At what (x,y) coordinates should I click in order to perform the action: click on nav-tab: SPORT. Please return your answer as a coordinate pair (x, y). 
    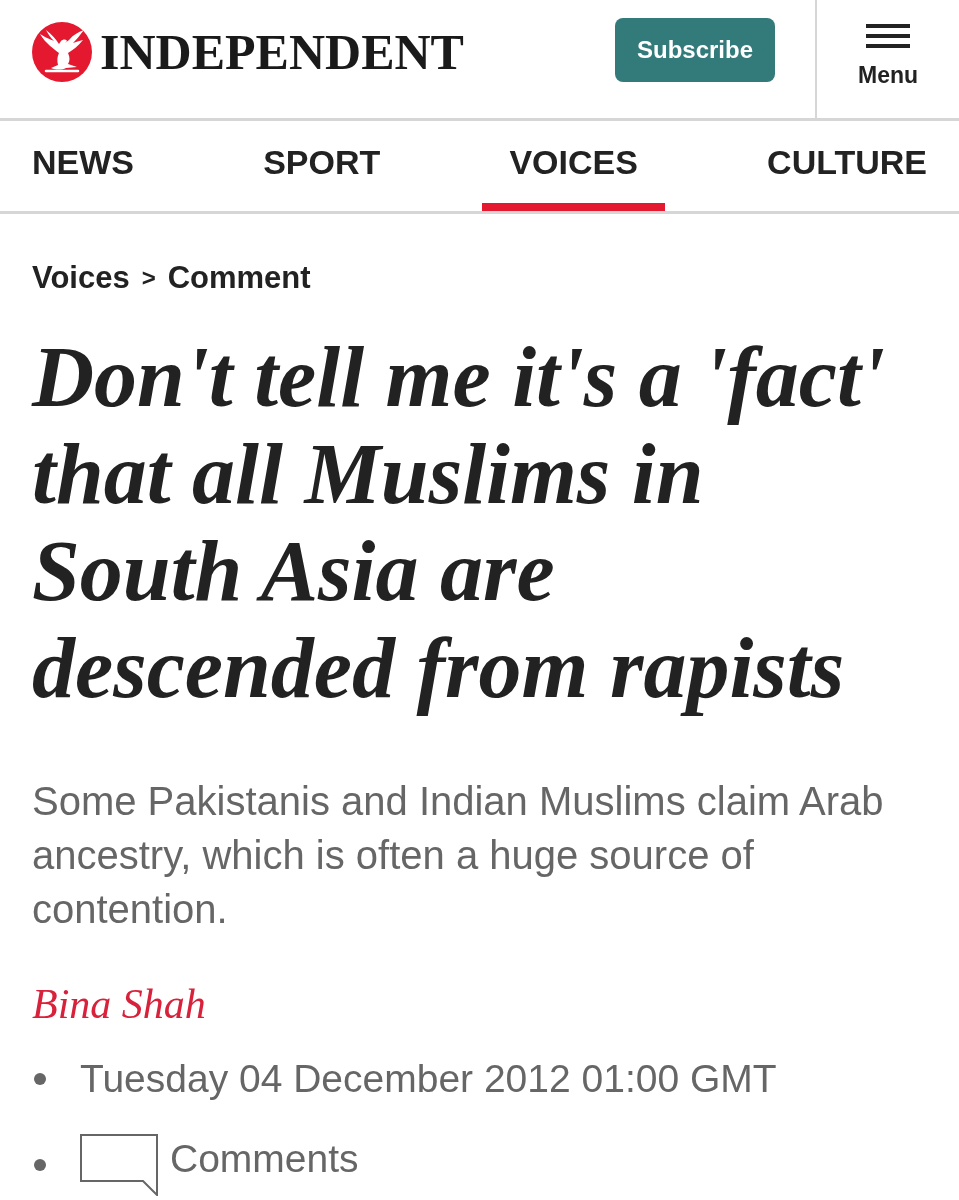
    Looking at the image, I should click on (322, 166).